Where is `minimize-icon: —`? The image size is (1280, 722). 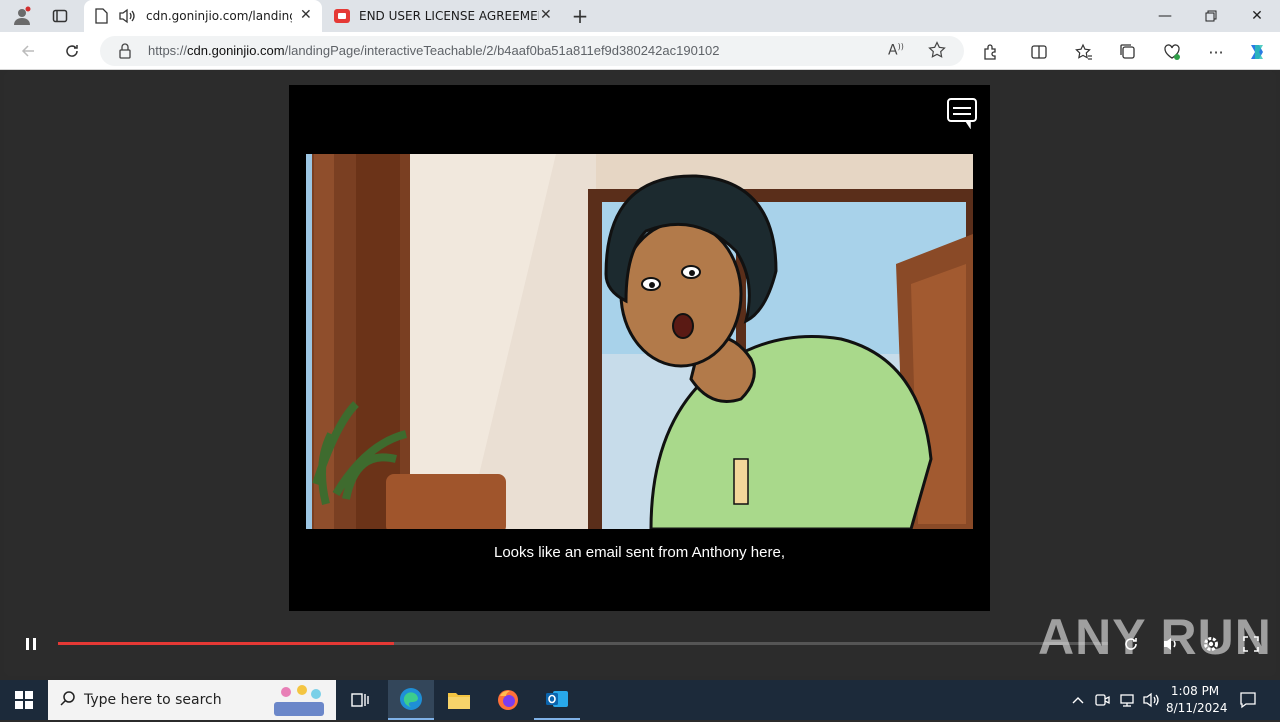 minimize-icon: — is located at coordinates (1165, 16).